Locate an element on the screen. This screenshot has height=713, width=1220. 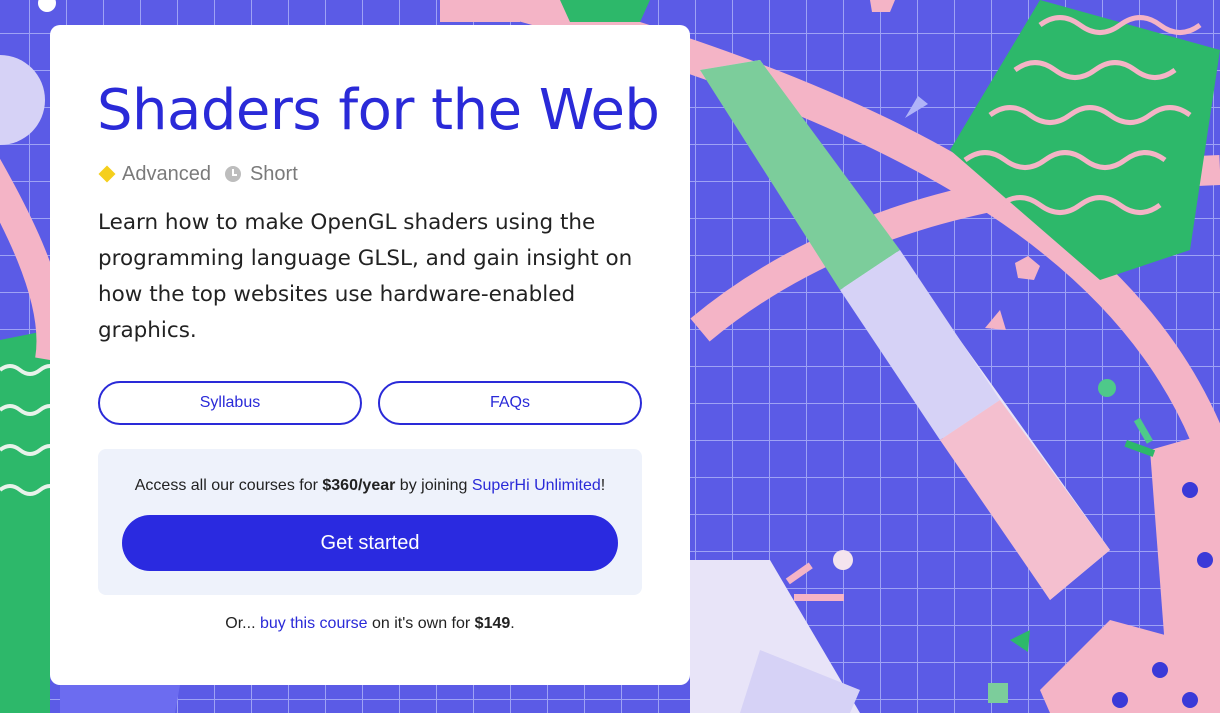
course-title: Shaders for the Web is located at coordinates (378, 110).